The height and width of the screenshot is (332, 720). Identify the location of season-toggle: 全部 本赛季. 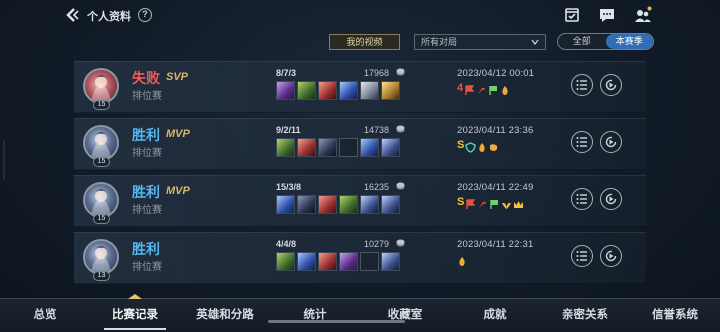
(605, 41).